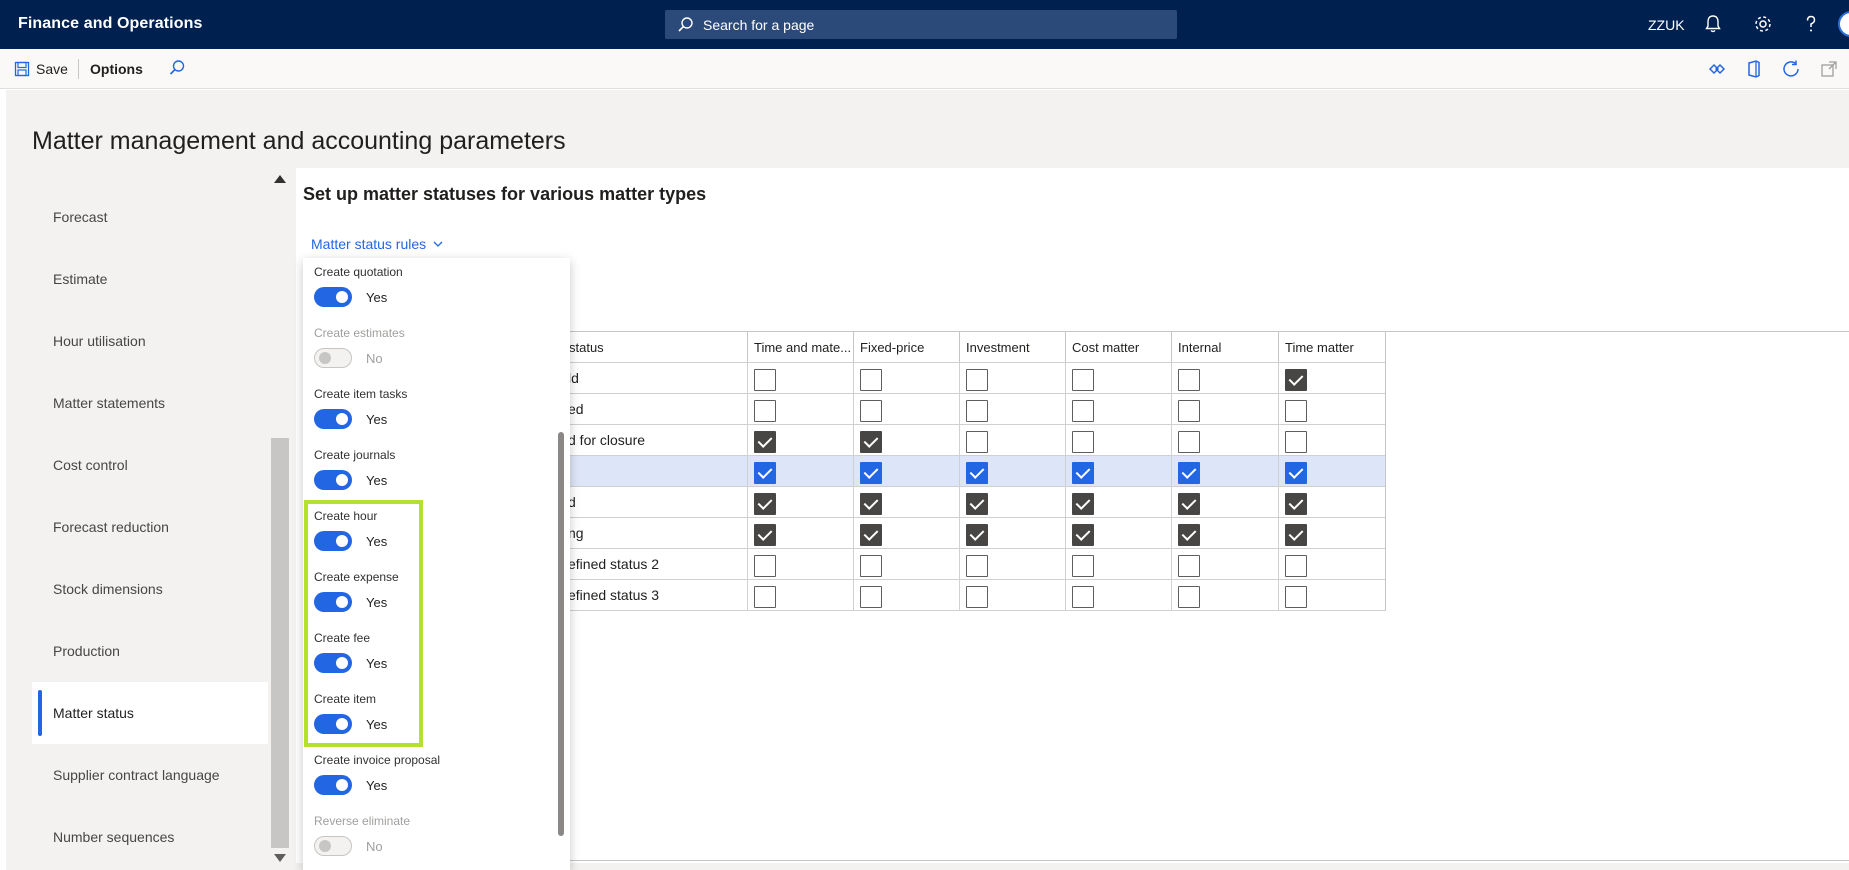  I want to click on toggle-value: No, so click(374, 358).